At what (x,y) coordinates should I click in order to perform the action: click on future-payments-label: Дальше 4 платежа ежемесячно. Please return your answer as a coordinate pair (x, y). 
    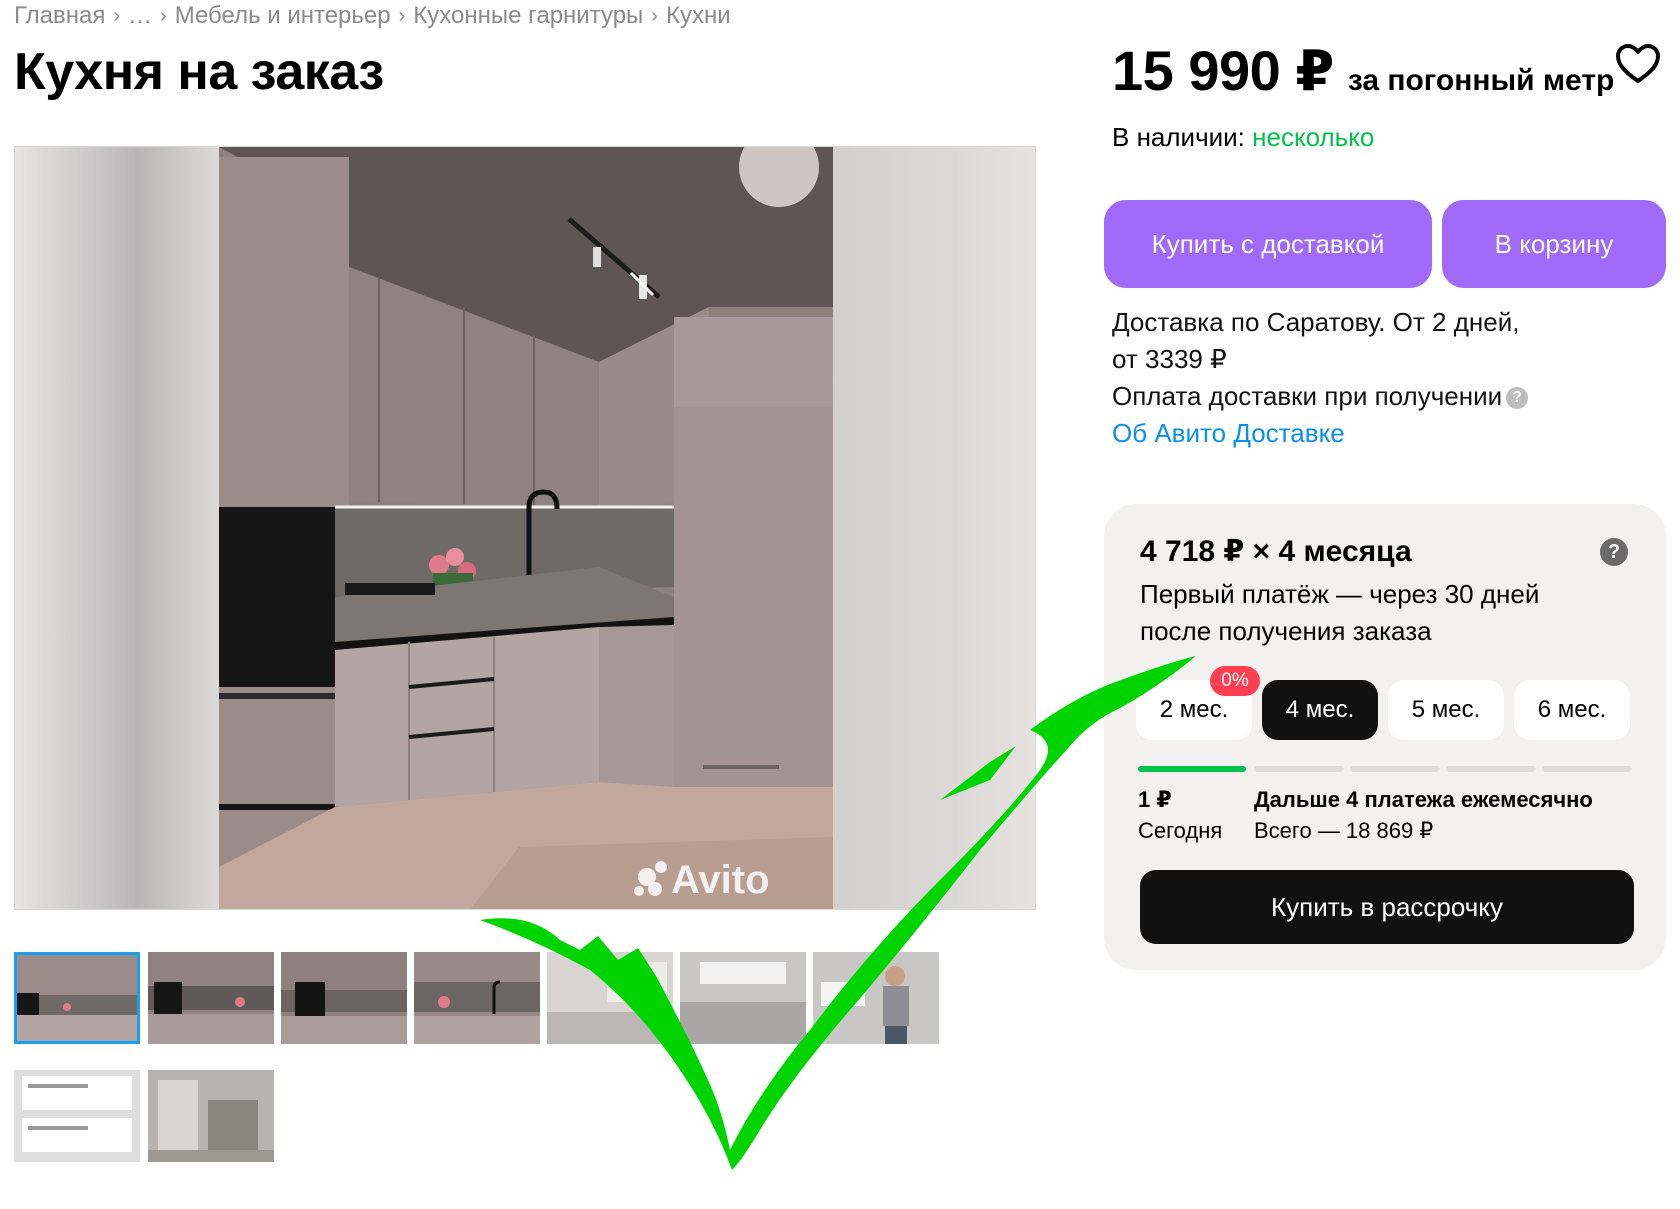
    Looking at the image, I should click on (1423, 799).